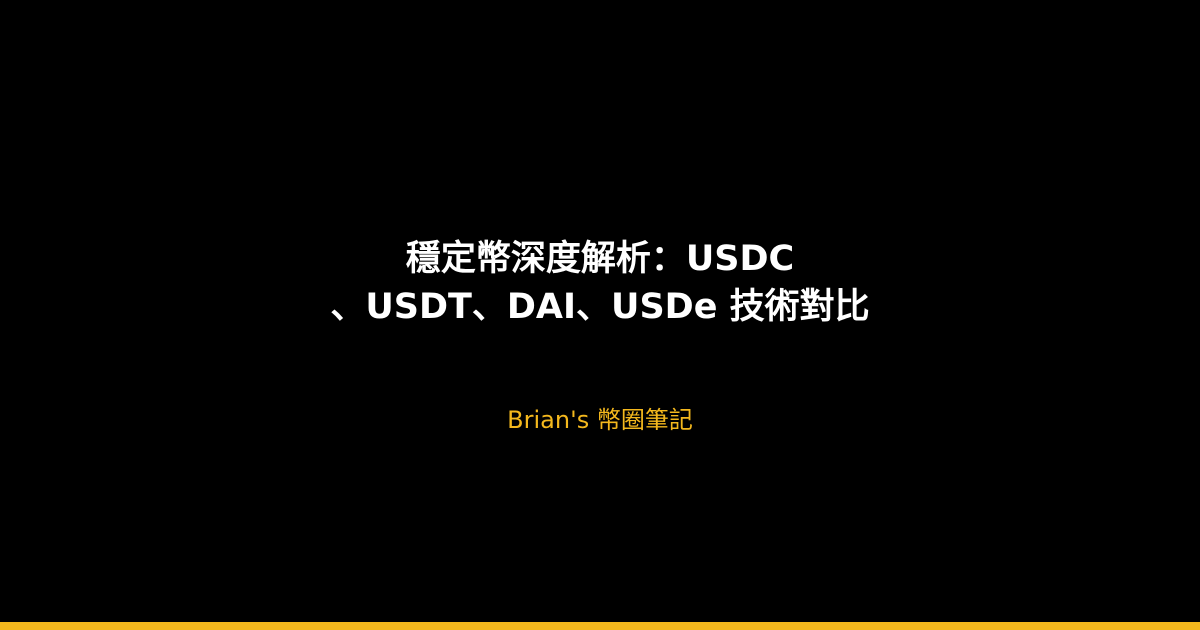 The image size is (1200, 630). Describe the element at coordinates (600, 259) in the screenshot. I see `title-line-1: 穩定幣深度解析：USDC` at that location.